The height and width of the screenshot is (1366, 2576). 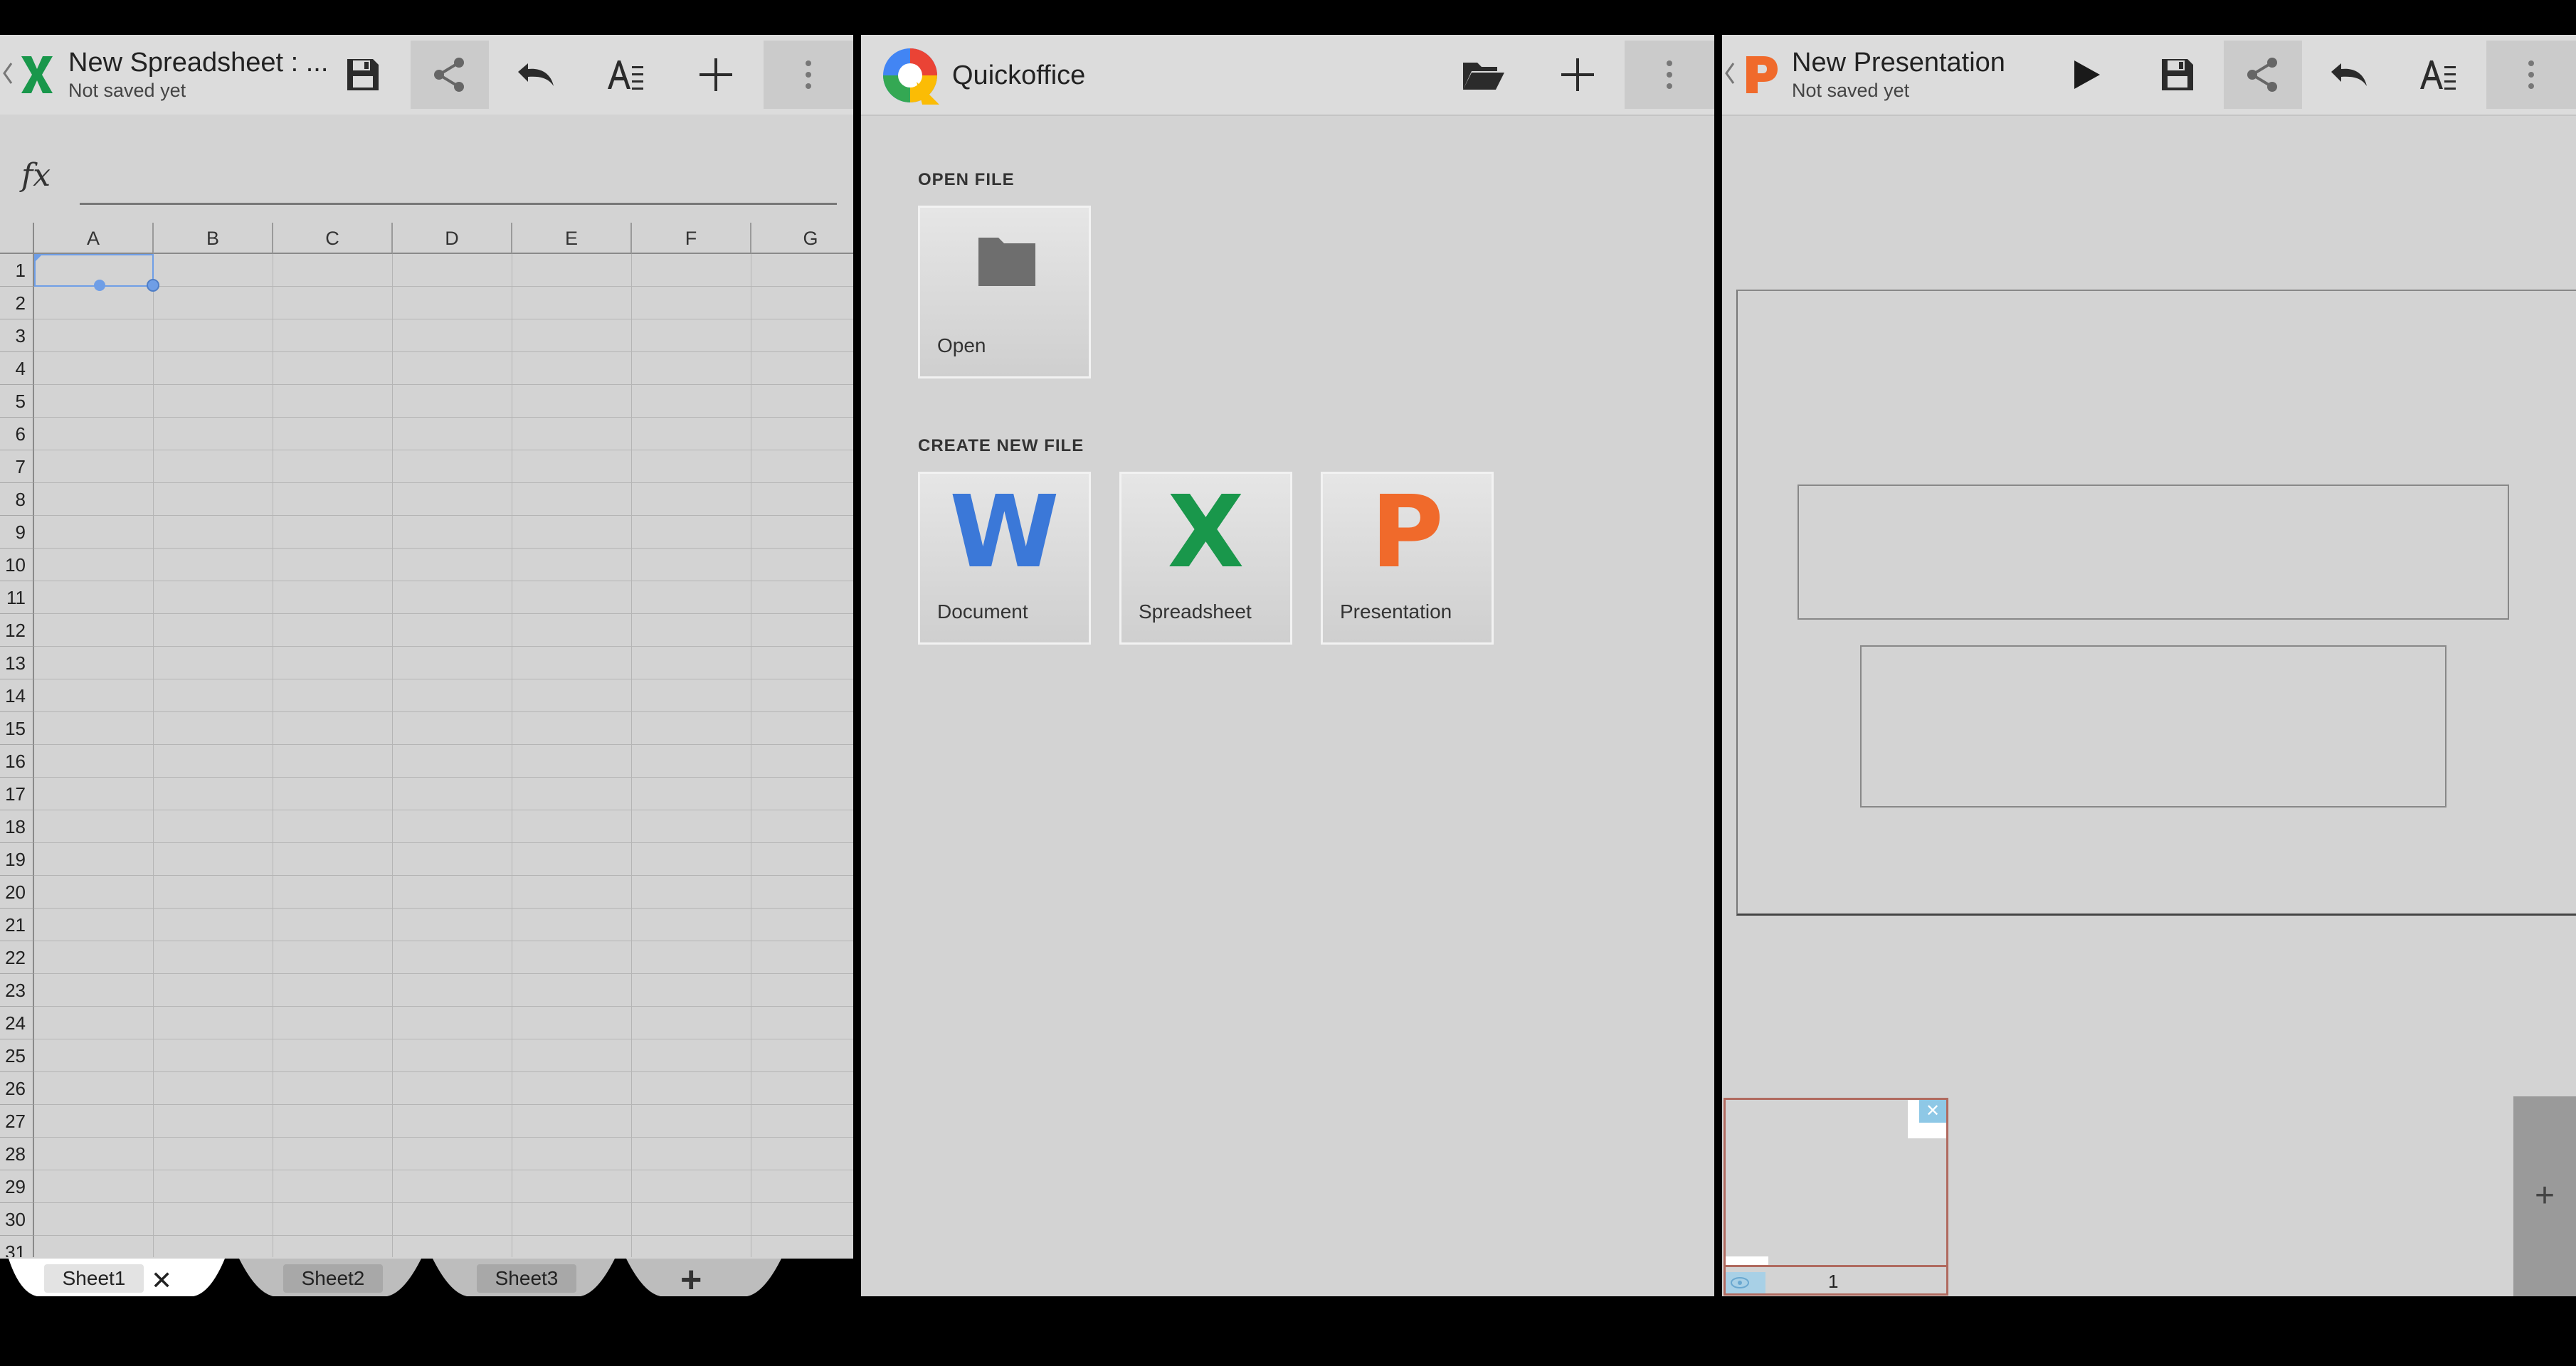 I want to click on slide-thumbnail-1: 1 ✕, so click(x=1836, y=1197).